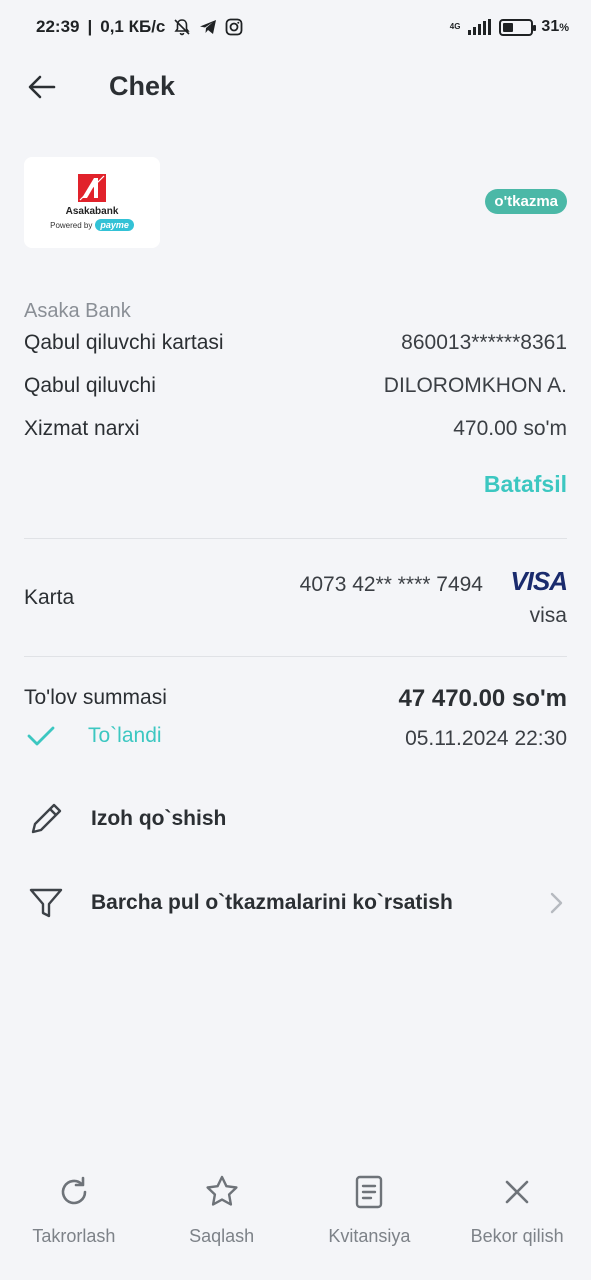 The height and width of the screenshot is (1280, 591). I want to click on status-time: 22:39, so click(58, 26).